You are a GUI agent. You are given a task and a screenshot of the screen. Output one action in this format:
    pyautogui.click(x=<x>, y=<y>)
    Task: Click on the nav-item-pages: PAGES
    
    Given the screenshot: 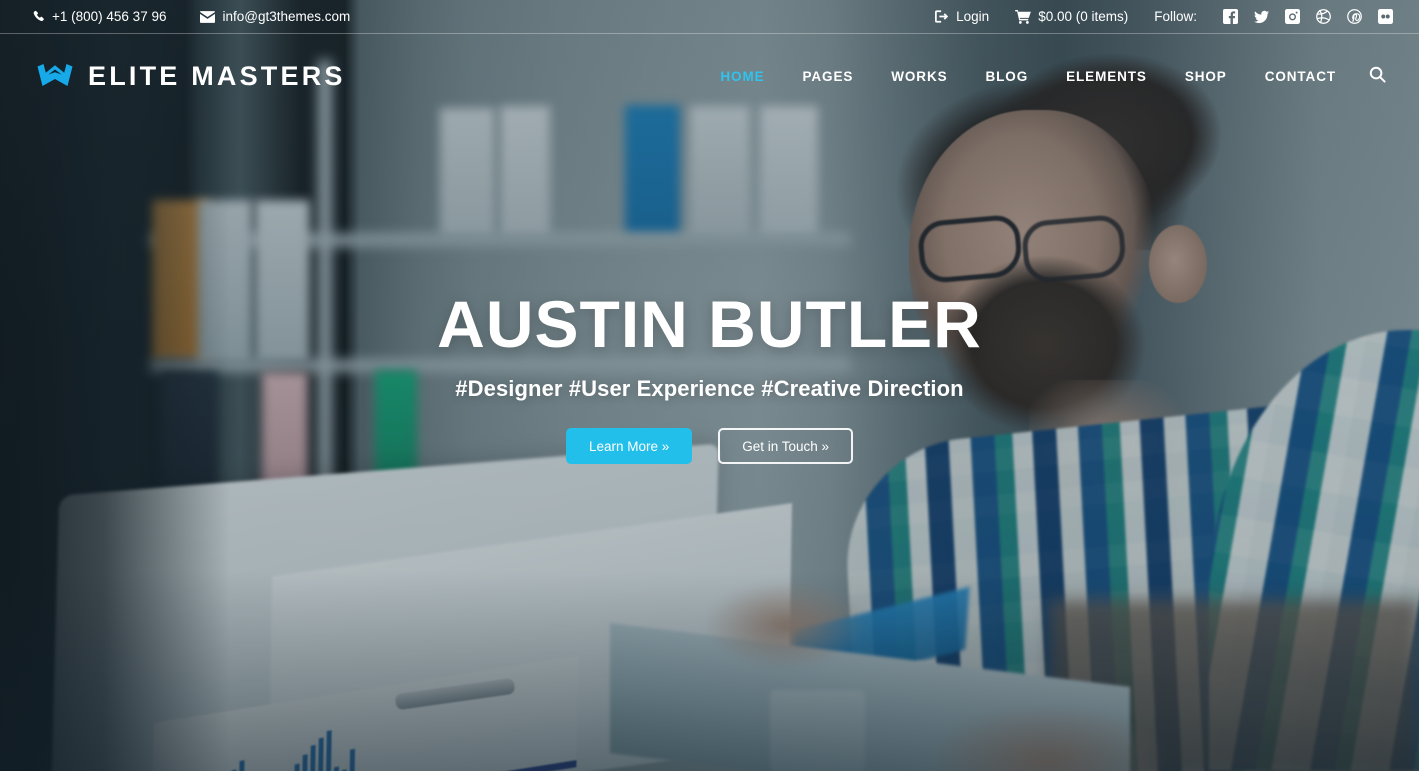 What is the action you would take?
    pyautogui.click(x=828, y=76)
    